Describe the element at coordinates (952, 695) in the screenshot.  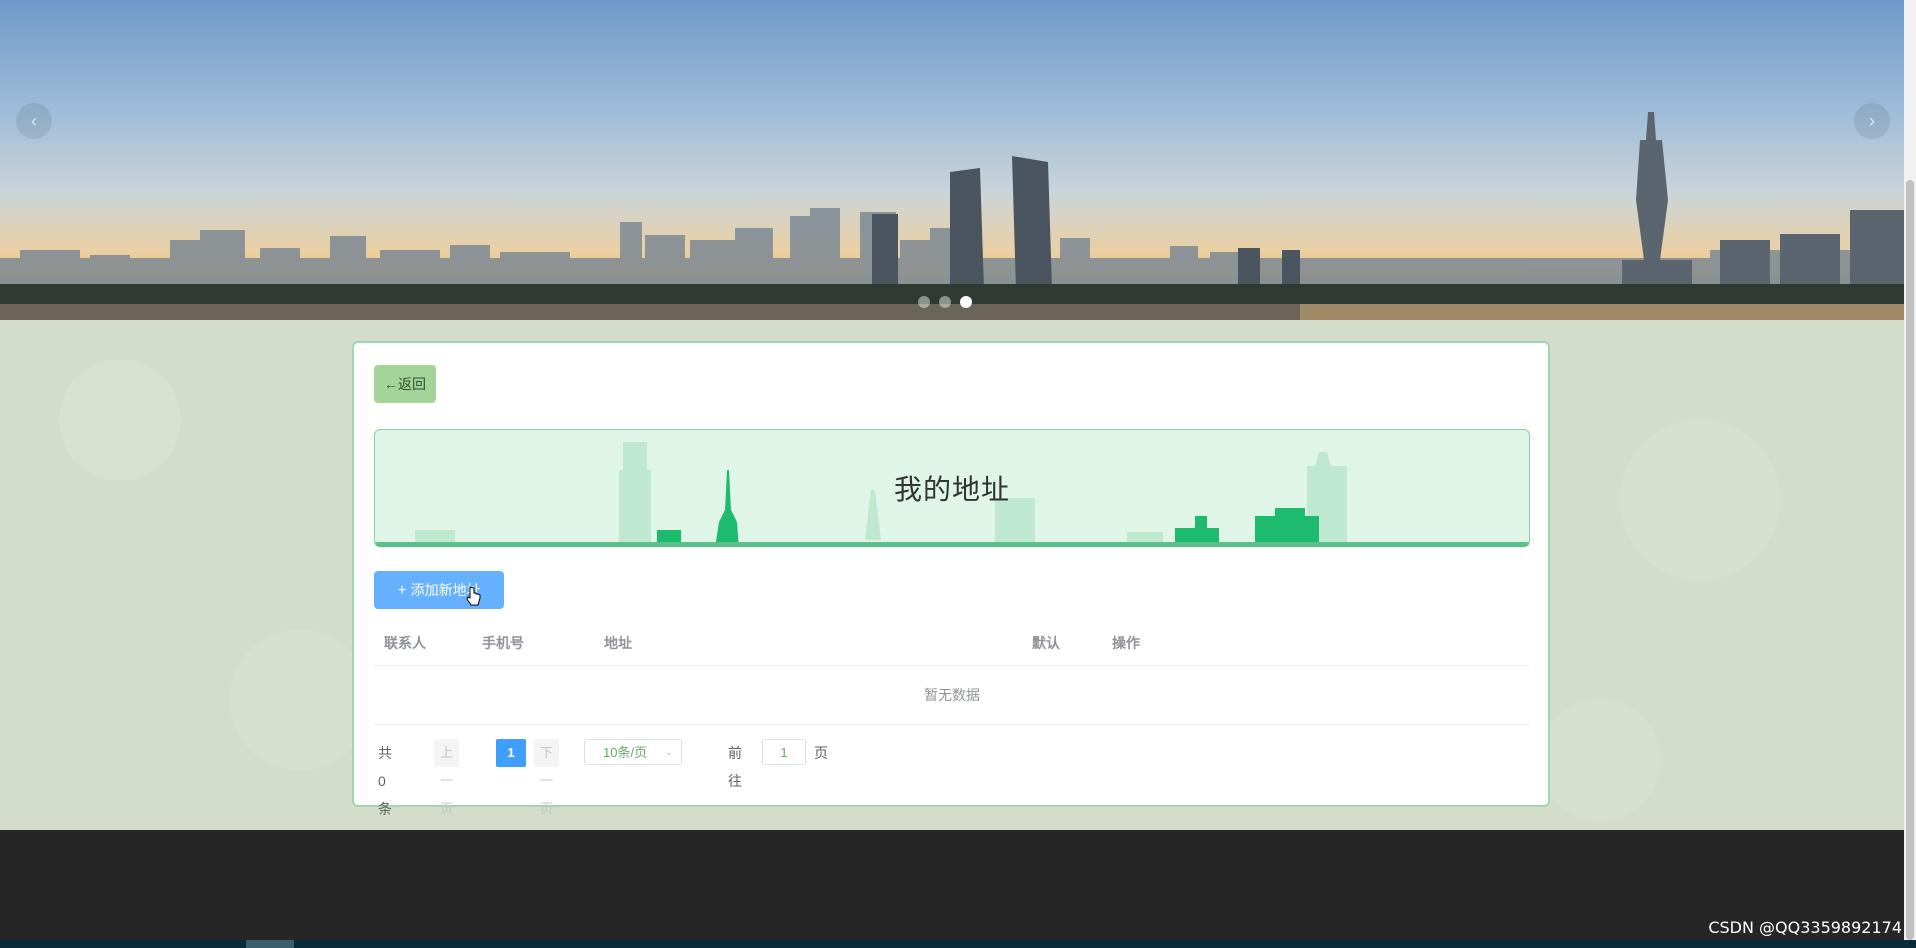
I see `table-empty-state: 暂无数据` at that location.